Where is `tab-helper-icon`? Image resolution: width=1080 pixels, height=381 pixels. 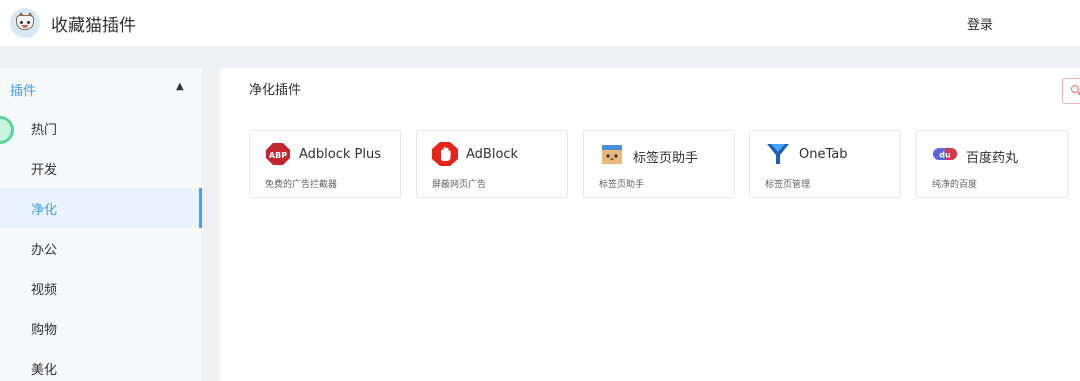 tab-helper-icon is located at coordinates (612, 154).